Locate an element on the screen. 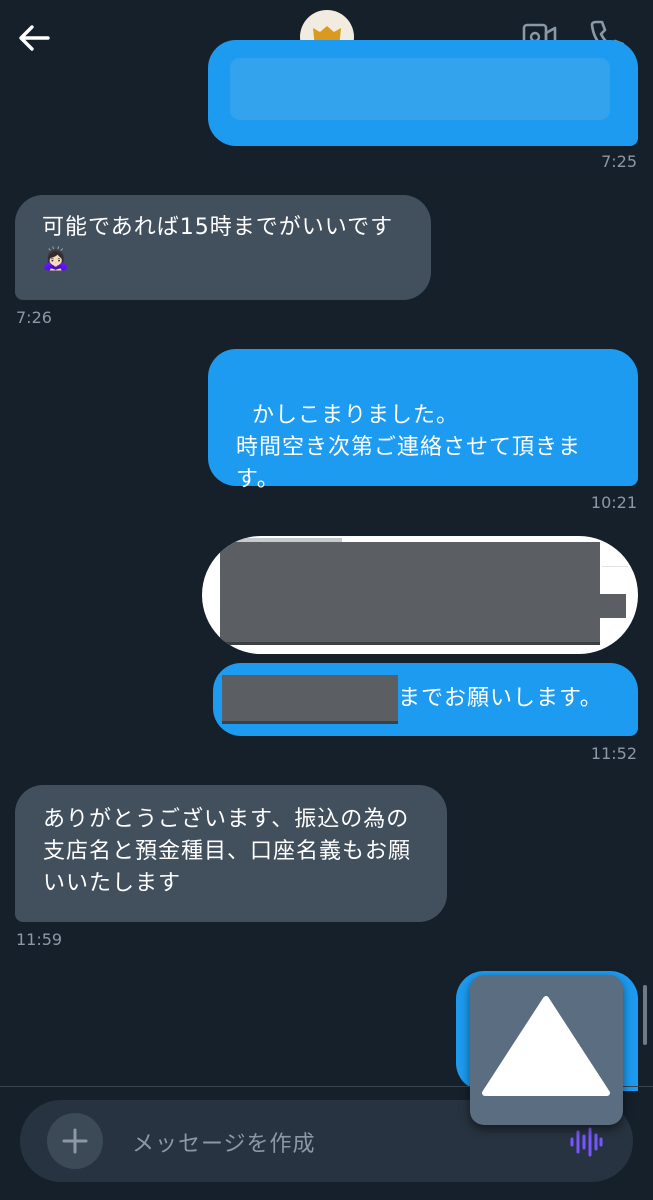 The height and width of the screenshot is (1200, 653). message-bubble-outgoing: かしこまりました。 時間空き次第ご連絡させて頂きます。 is located at coordinates (423, 420).